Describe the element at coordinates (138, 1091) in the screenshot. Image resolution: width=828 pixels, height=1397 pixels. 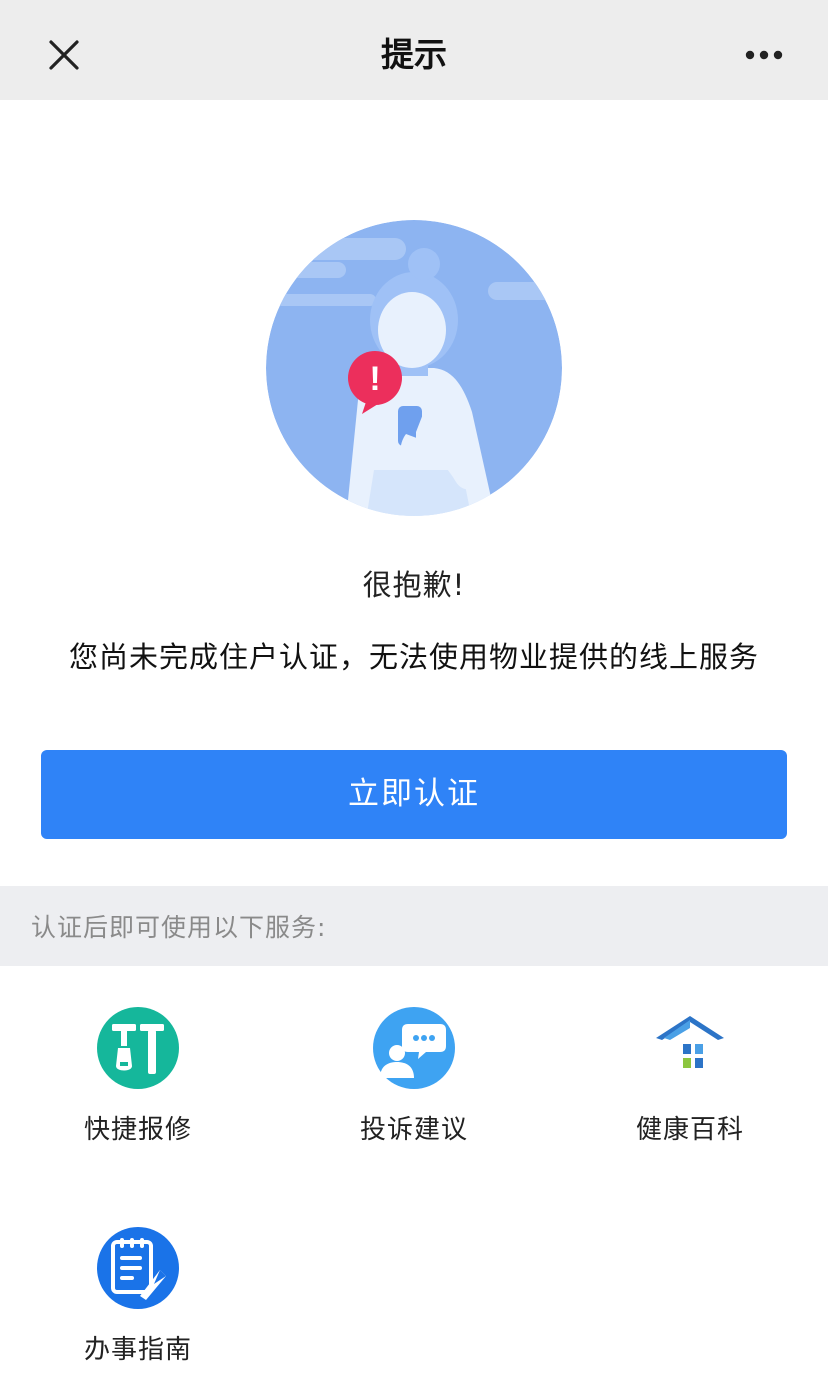
I see `service-quick-repair: 快捷报修` at that location.